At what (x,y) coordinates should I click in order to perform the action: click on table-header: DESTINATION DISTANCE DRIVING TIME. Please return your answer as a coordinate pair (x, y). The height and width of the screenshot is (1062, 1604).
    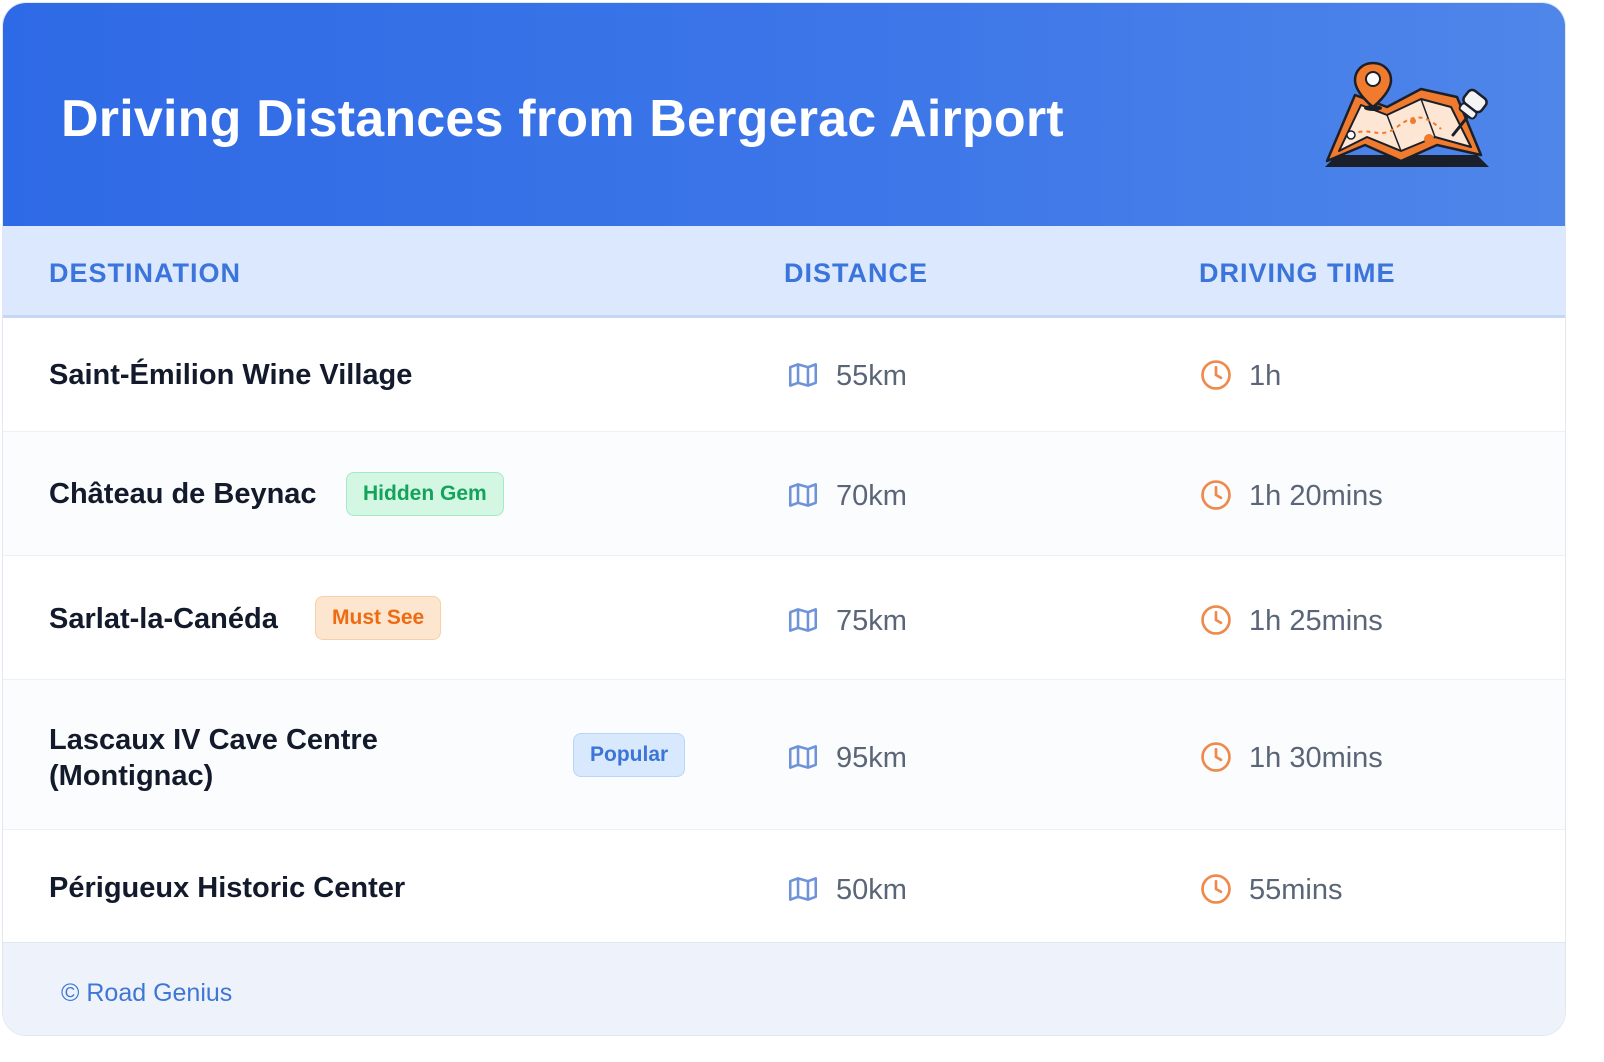
    Looking at the image, I should click on (784, 272).